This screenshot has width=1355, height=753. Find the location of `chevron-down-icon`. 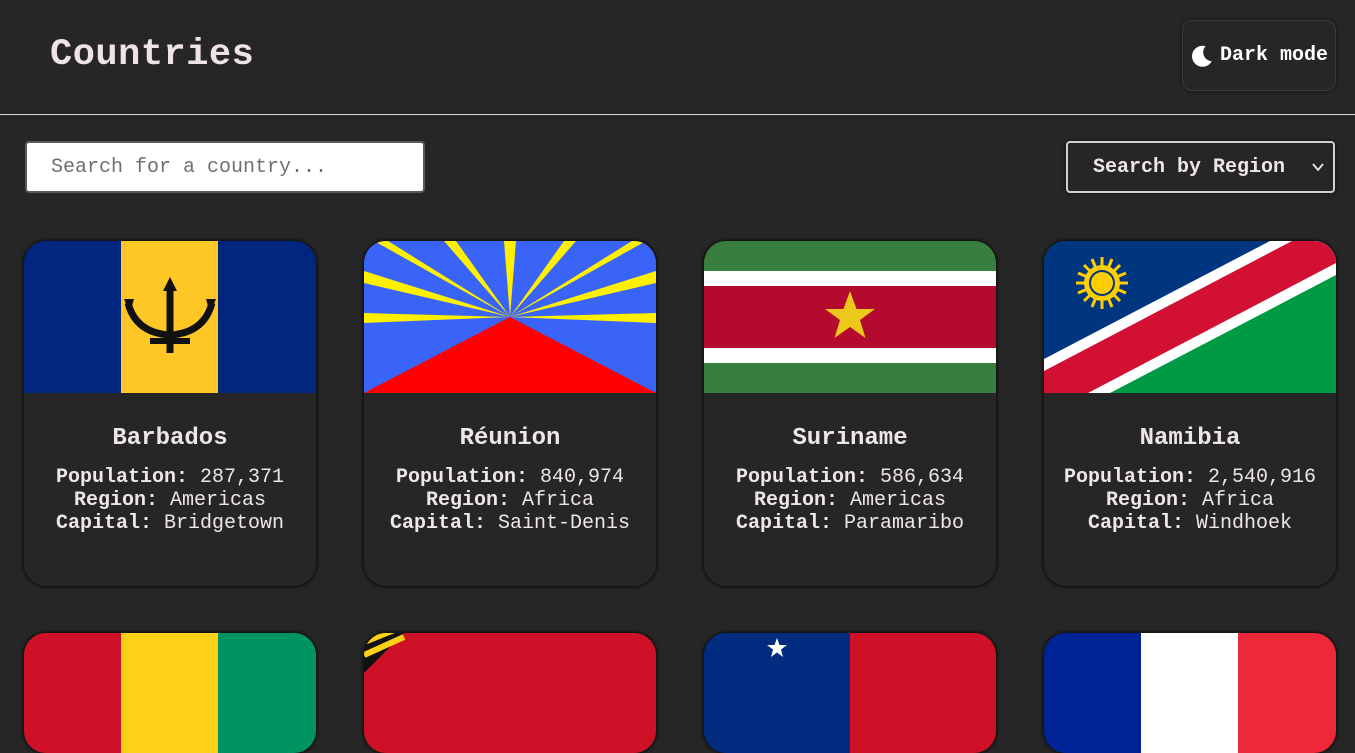

chevron-down-icon is located at coordinates (1318, 167).